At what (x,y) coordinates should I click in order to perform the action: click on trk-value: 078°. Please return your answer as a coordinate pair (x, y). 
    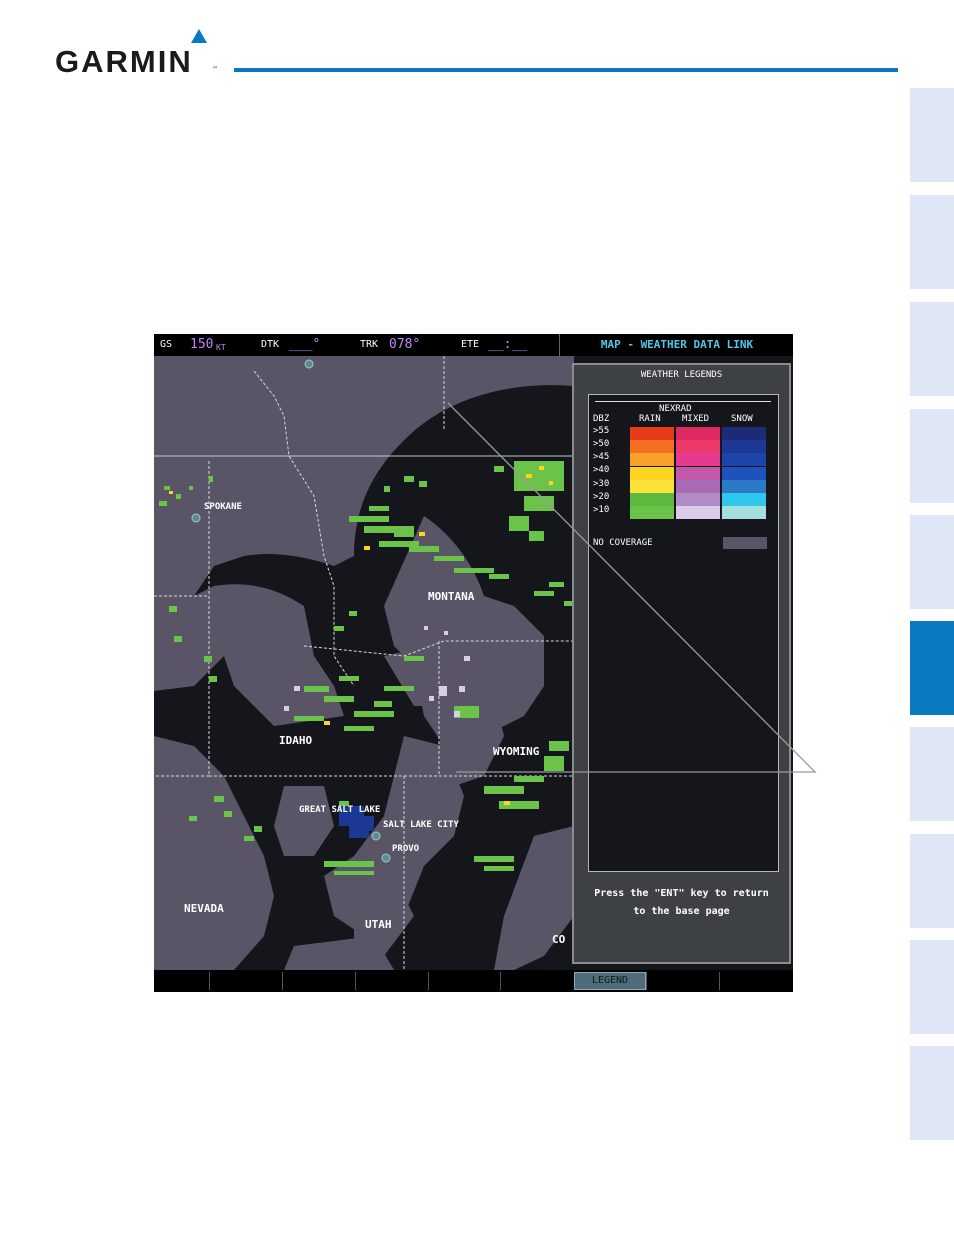
    Looking at the image, I should click on (405, 344).